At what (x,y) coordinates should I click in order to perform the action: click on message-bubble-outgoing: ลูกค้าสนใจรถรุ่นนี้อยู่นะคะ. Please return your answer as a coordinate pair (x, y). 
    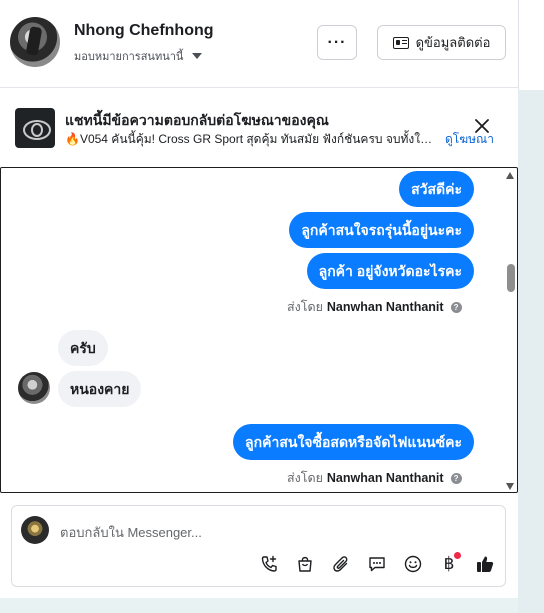
    Looking at the image, I should click on (381, 230).